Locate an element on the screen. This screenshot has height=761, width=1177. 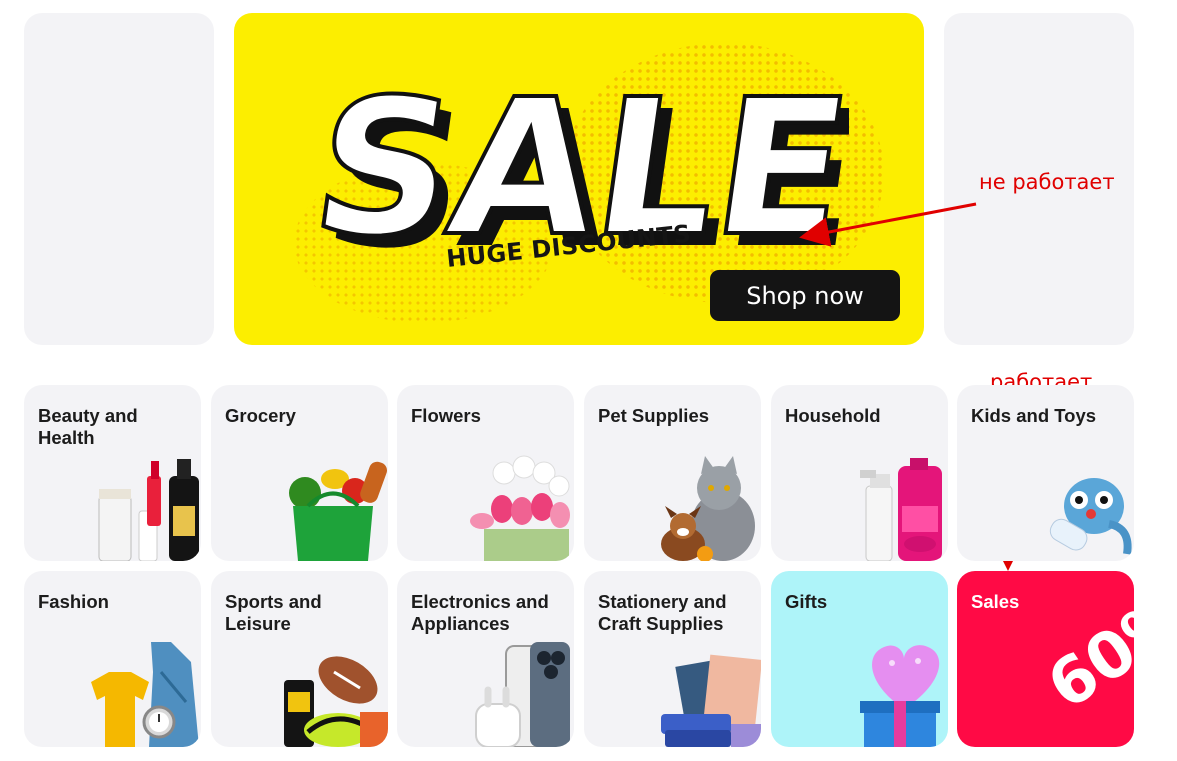
baby-toy-icon is located at coordinates (1090, 516).